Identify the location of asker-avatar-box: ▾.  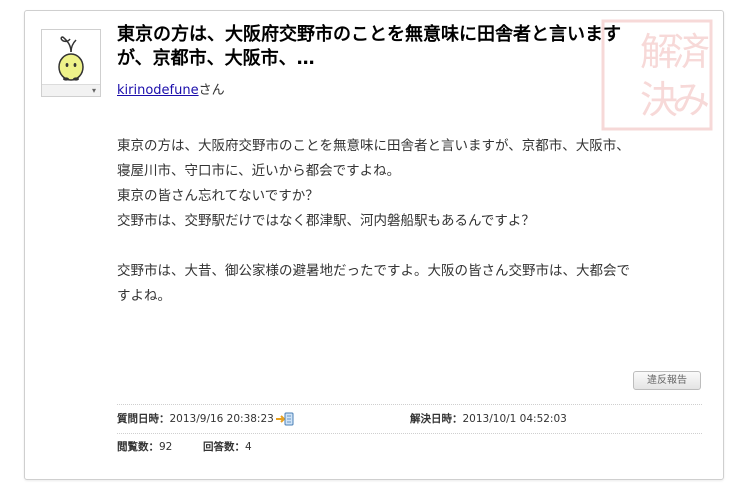
(71, 63).